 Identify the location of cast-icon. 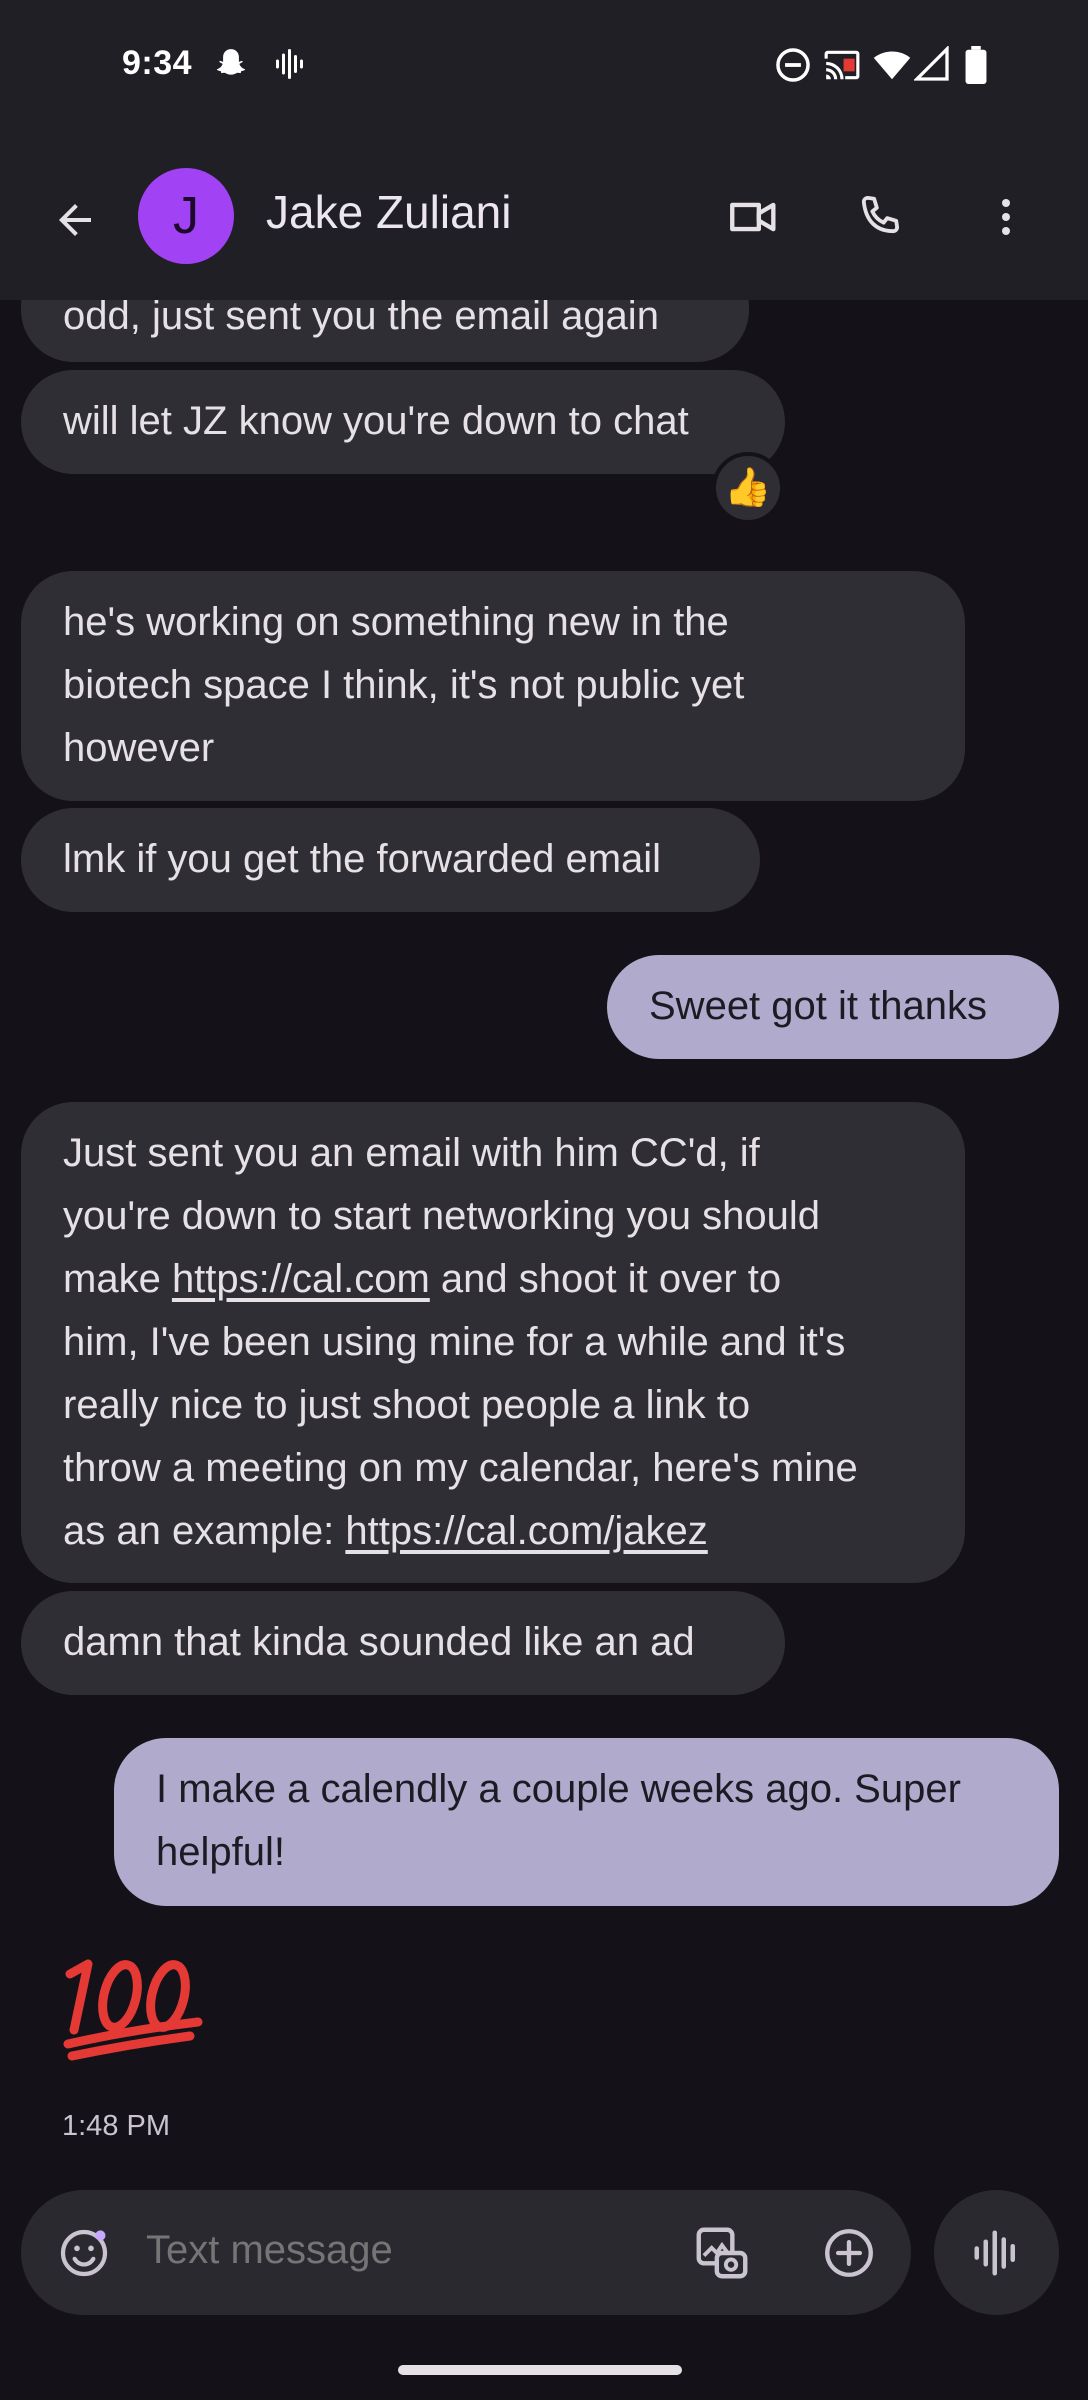
(842, 67).